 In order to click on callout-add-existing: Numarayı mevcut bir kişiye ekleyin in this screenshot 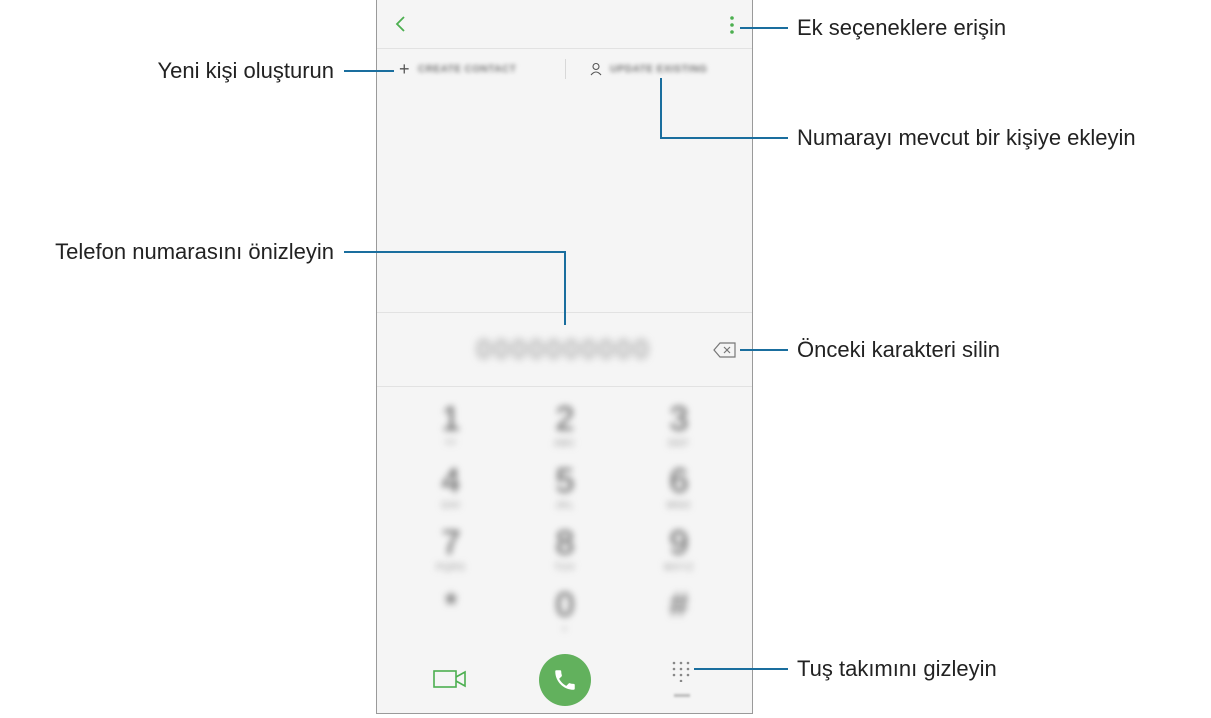, I will do `click(966, 137)`.